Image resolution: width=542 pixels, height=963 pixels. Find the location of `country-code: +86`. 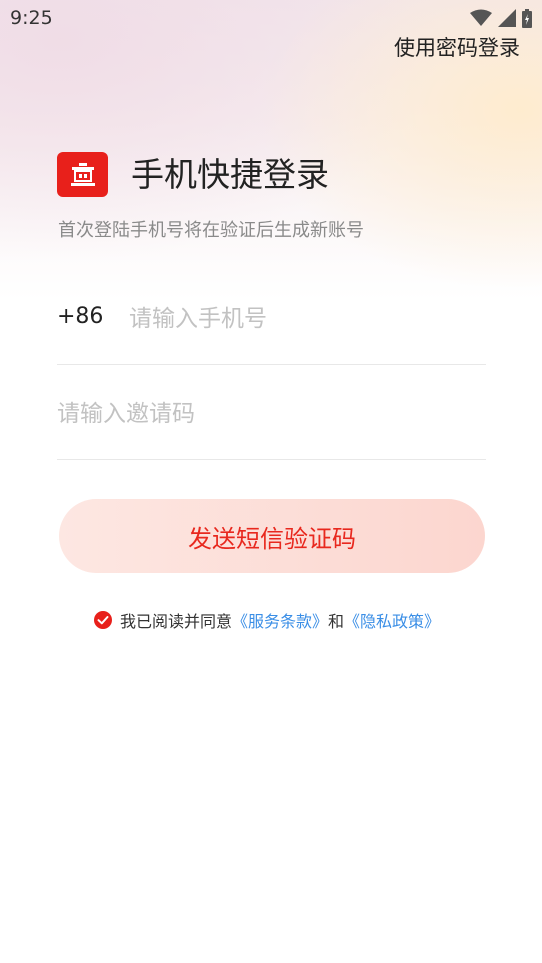

country-code: +86 is located at coordinates (80, 316).